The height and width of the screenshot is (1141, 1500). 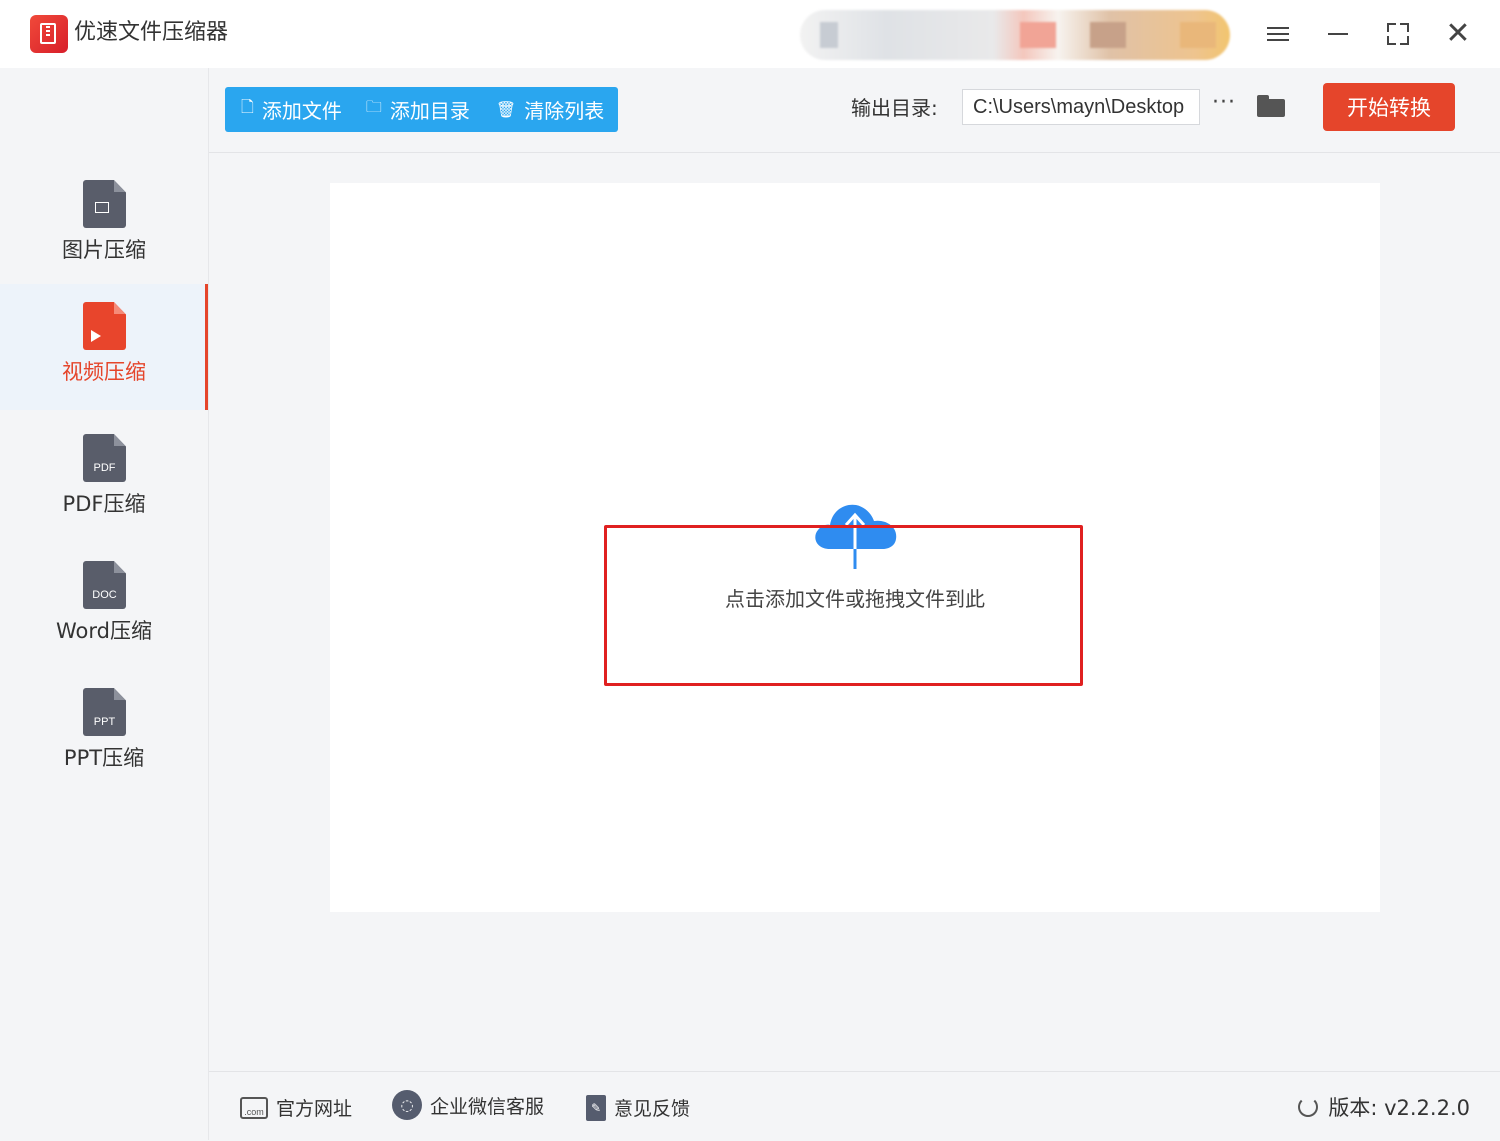 I want to click on refresh-icon, so click(x=1308, y=1107).